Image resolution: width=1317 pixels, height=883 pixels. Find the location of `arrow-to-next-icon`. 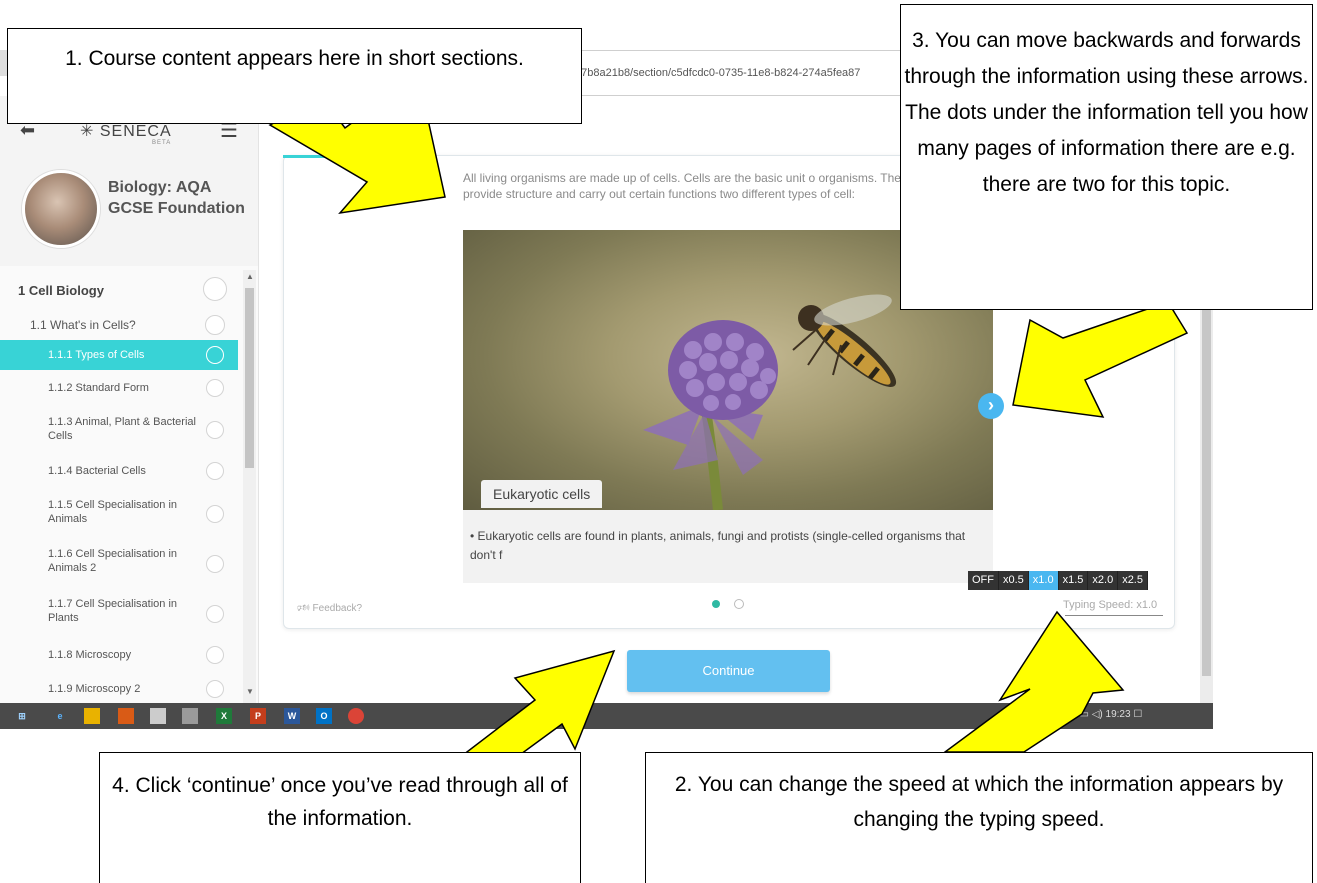

arrow-to-next-icon is located at coordinates (1100, 359).